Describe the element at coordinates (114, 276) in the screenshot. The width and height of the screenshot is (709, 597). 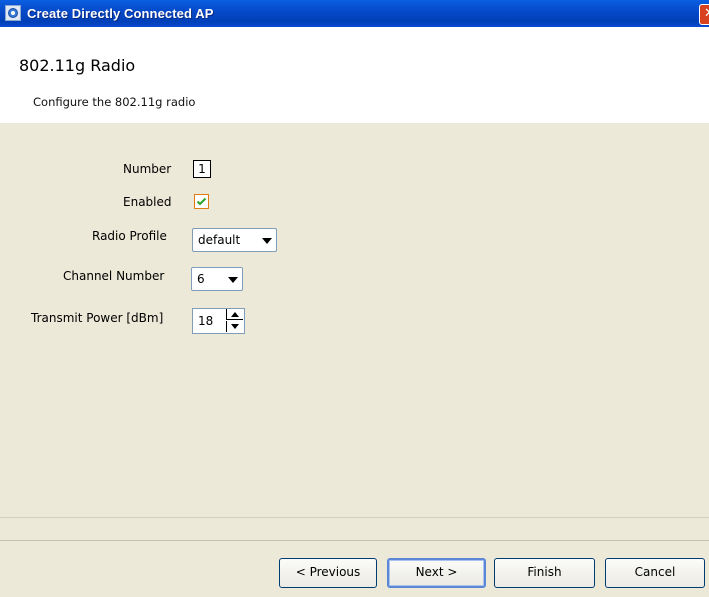
I see `channel-number-label: Channel Number` at that location.